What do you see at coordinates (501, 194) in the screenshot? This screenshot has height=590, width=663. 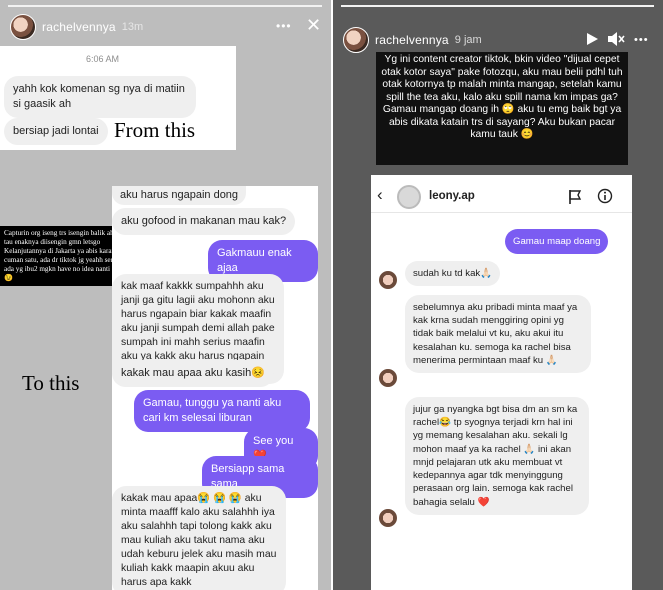 I see `dm-header: ‹ leony.ap` at bounding box center [501, 194].